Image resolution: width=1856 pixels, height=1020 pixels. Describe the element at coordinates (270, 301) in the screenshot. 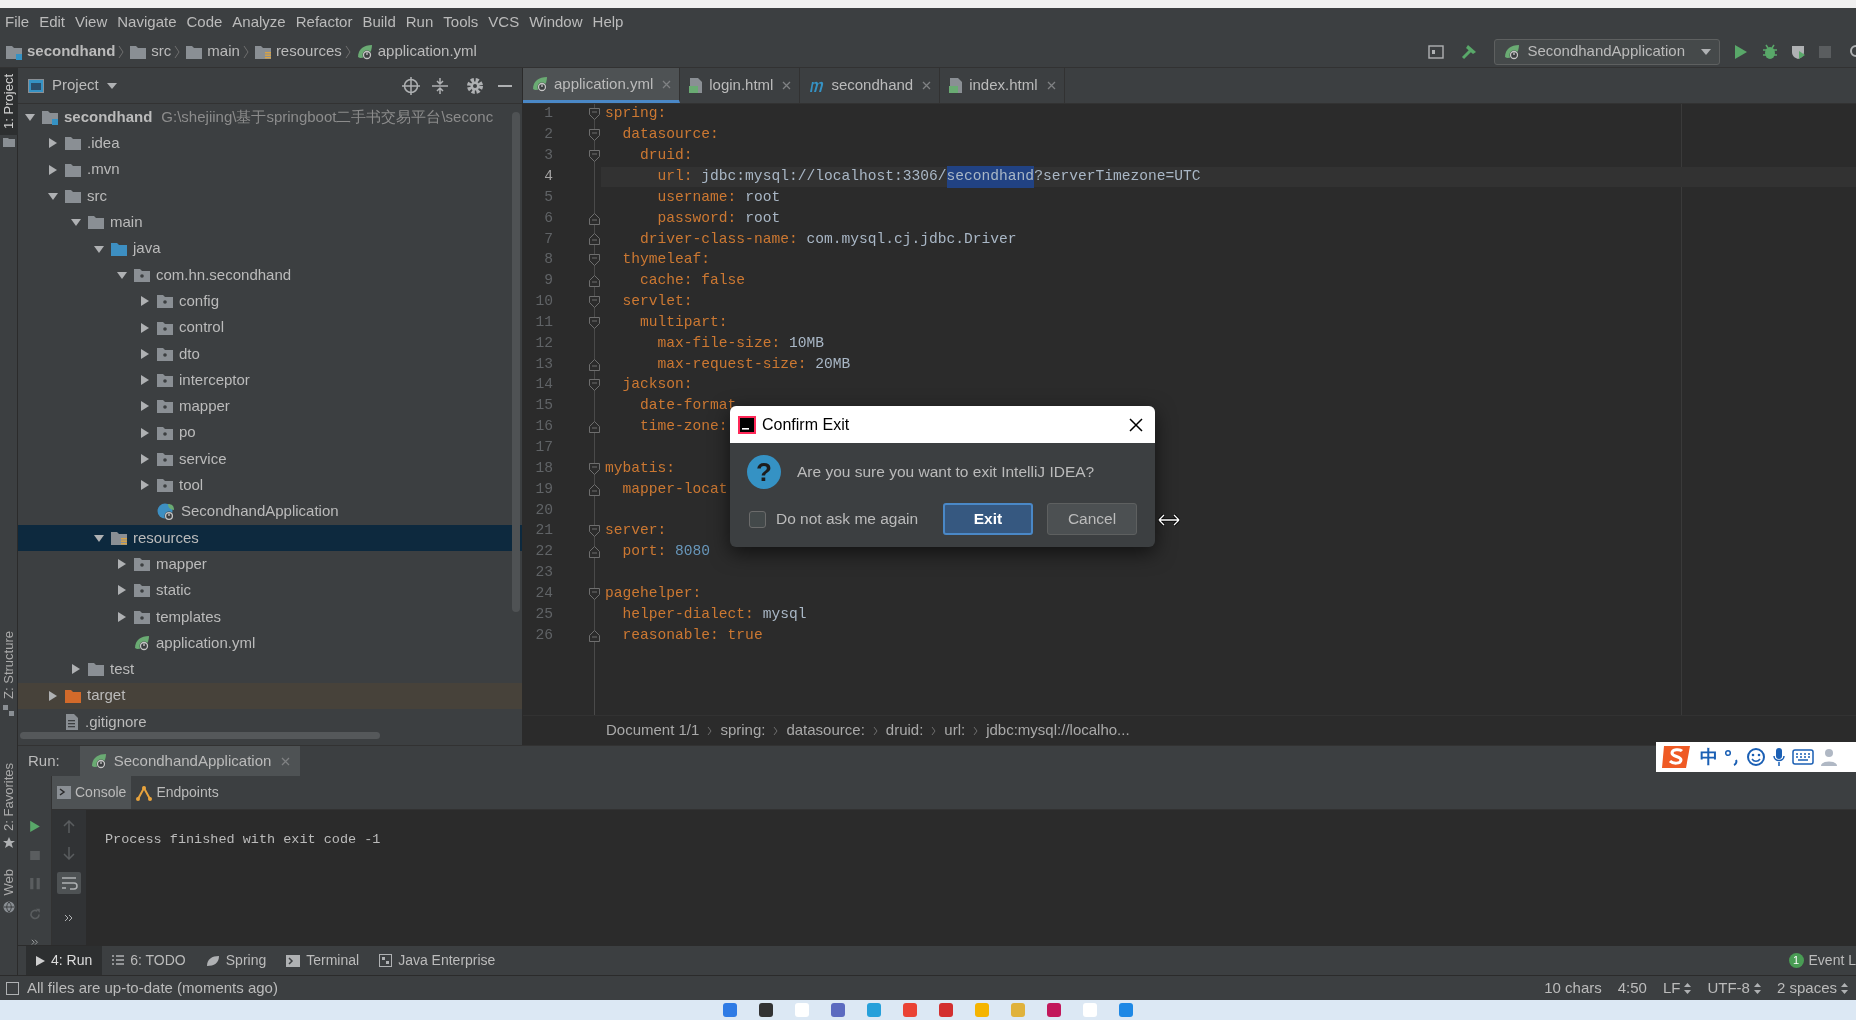

I see `tree-item: config` at that location.